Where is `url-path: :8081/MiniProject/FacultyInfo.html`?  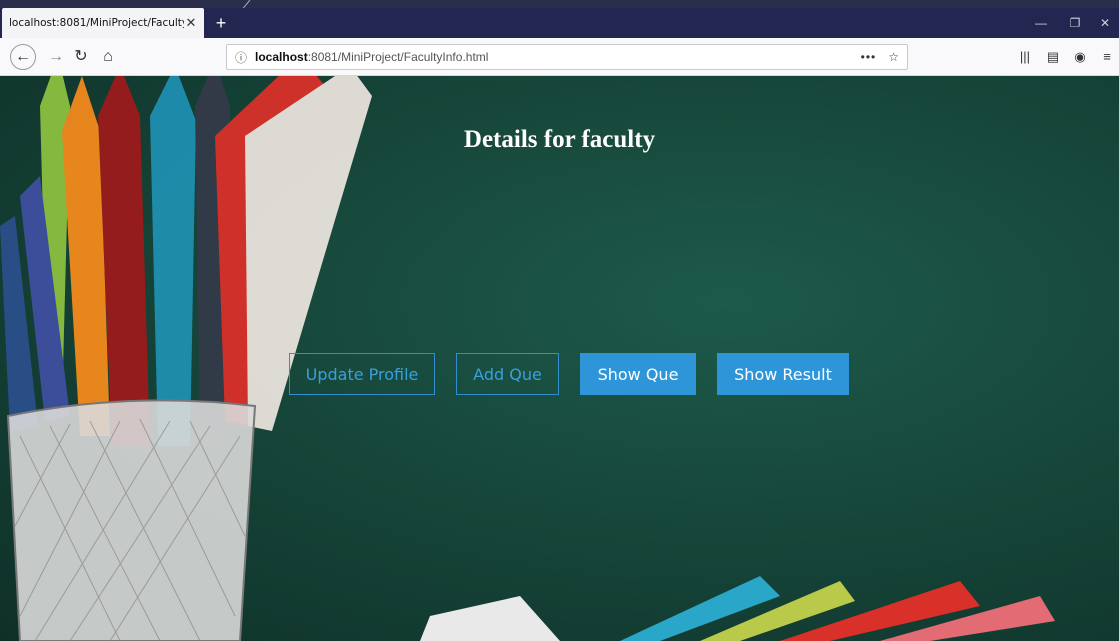
url-path: :8081/MiniProject/FacultyInfo.html is located at coordinates (398, 57).